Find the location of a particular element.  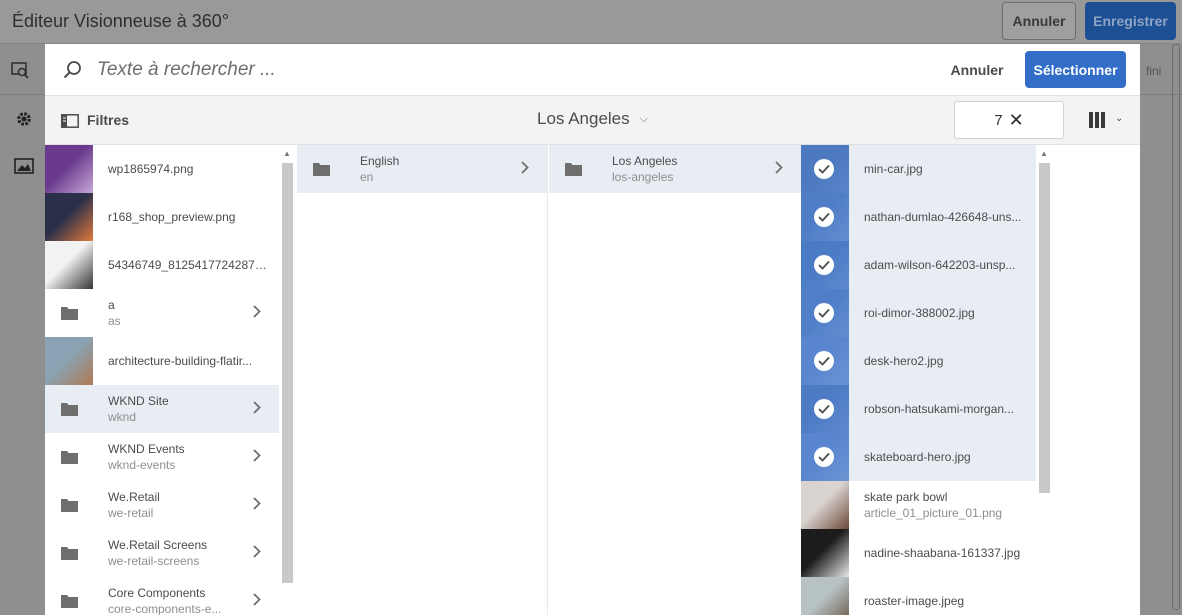

item-name: We.Retail is located at coordinates (134, 497).